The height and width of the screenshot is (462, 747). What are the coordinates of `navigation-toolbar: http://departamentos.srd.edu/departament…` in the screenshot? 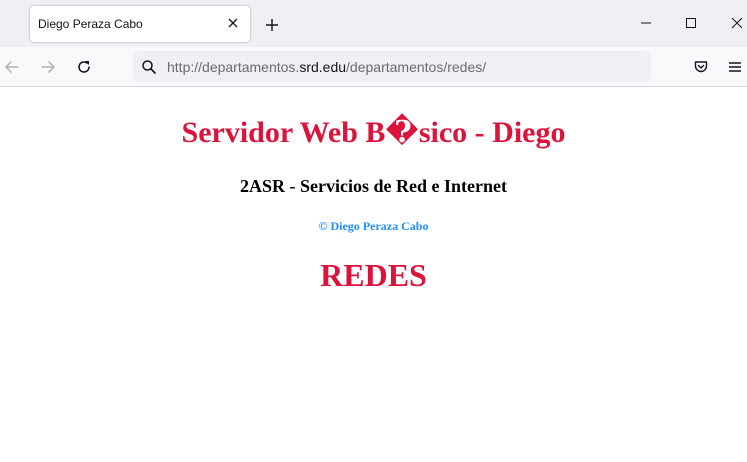 It's located at (373, 67).